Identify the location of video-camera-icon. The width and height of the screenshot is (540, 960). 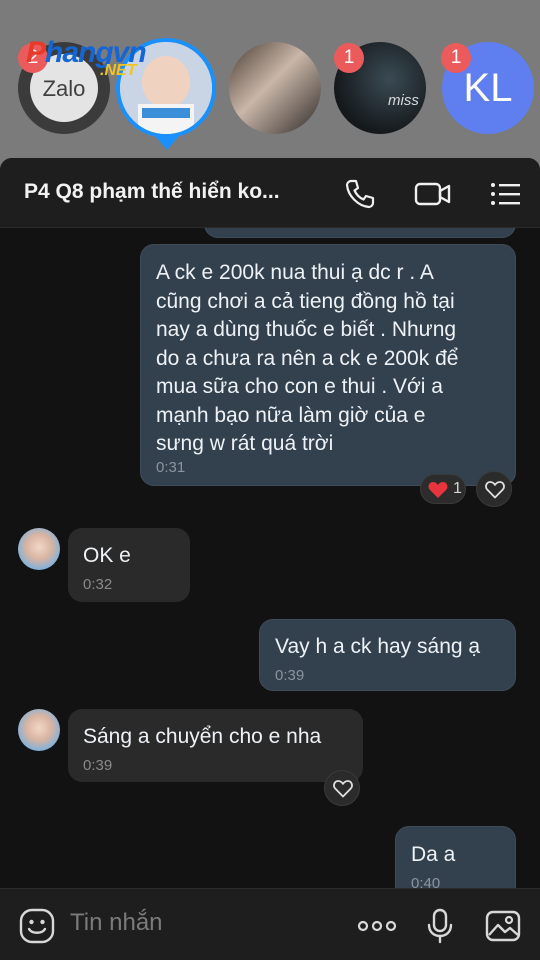
(433, 194).